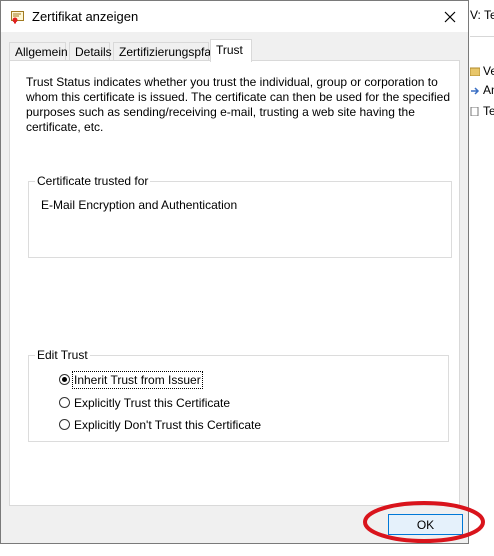 Image resolution: width=494 pixels, height=556 pixels. Describe the element at coordinates (152, 403) in the screenshot. I see `radio-explicitly-trust-label: Explicitly Trust this Certificate` at that location.